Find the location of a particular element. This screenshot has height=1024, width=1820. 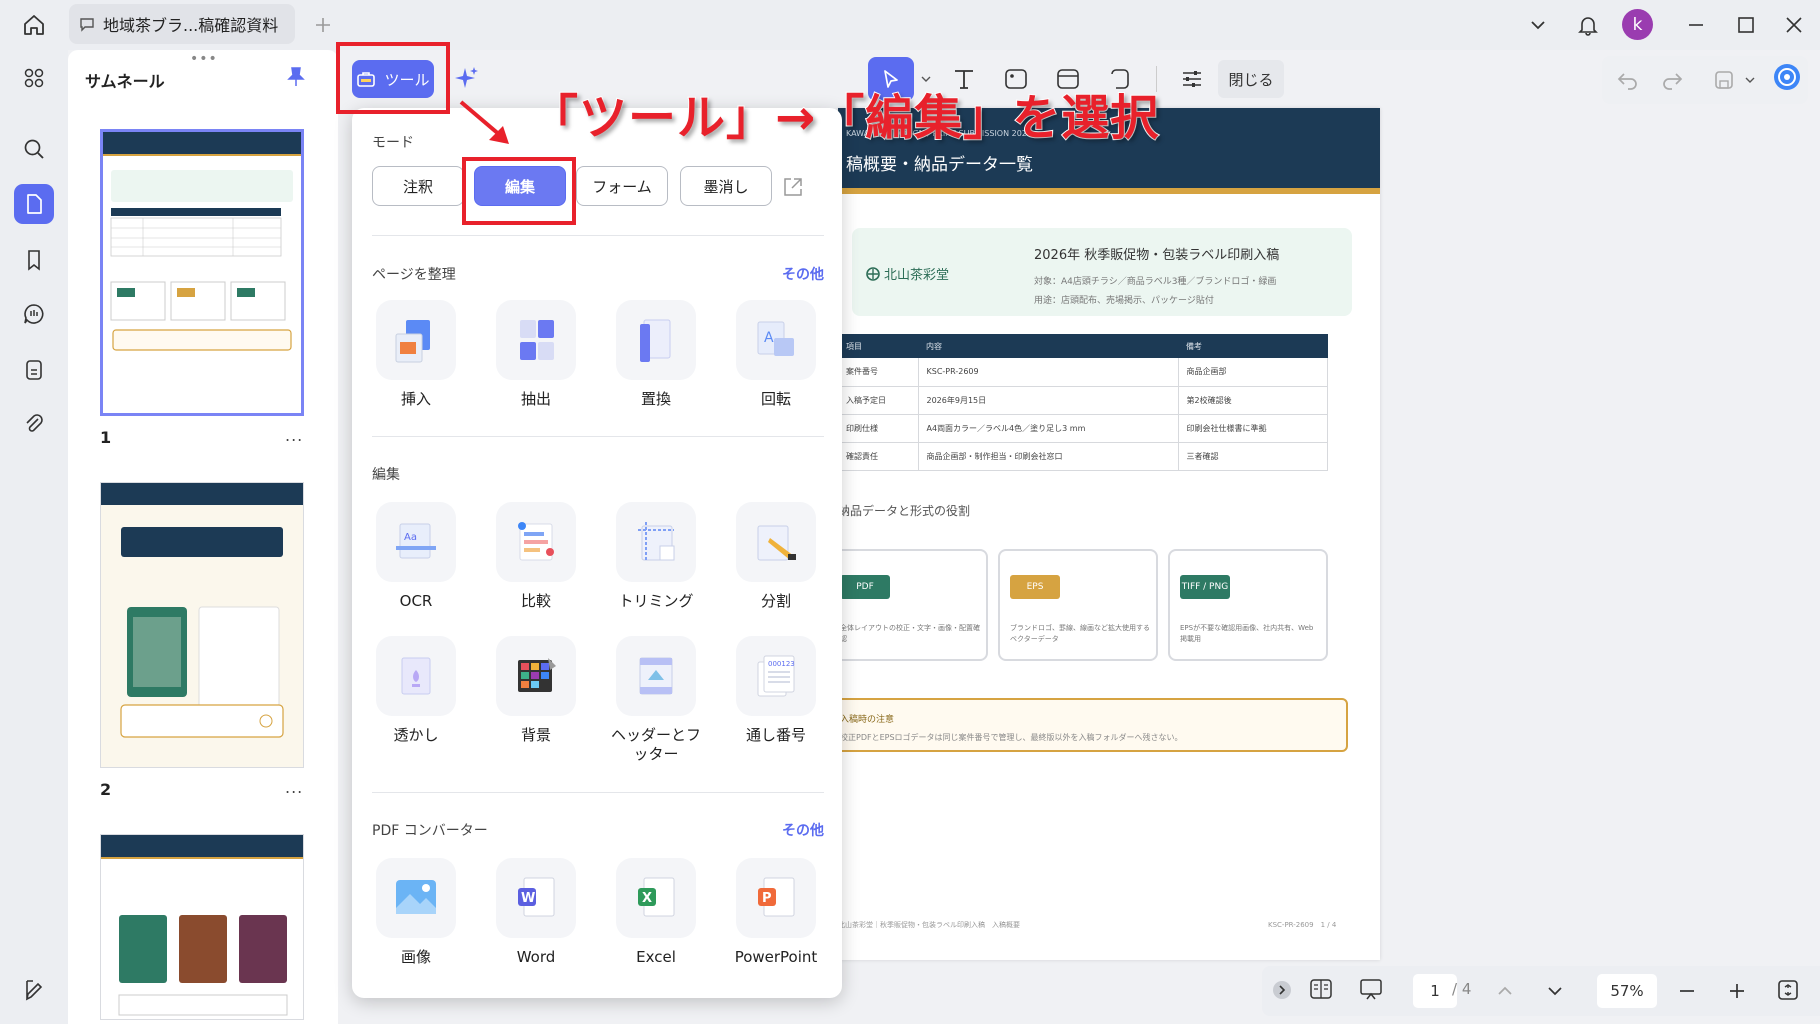

page-header-line is located at coordinates (1109, 191).